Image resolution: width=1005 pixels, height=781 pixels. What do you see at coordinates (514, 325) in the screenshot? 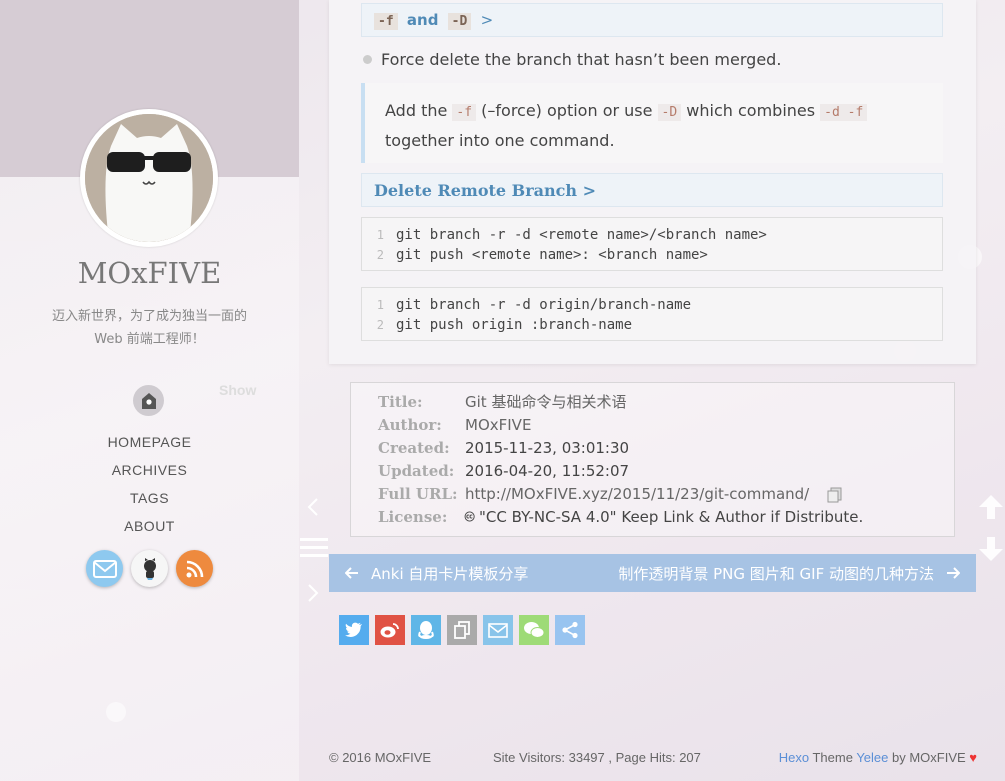
I see `code-text: git push origin :branch-name` at bounding box center [514, 325].